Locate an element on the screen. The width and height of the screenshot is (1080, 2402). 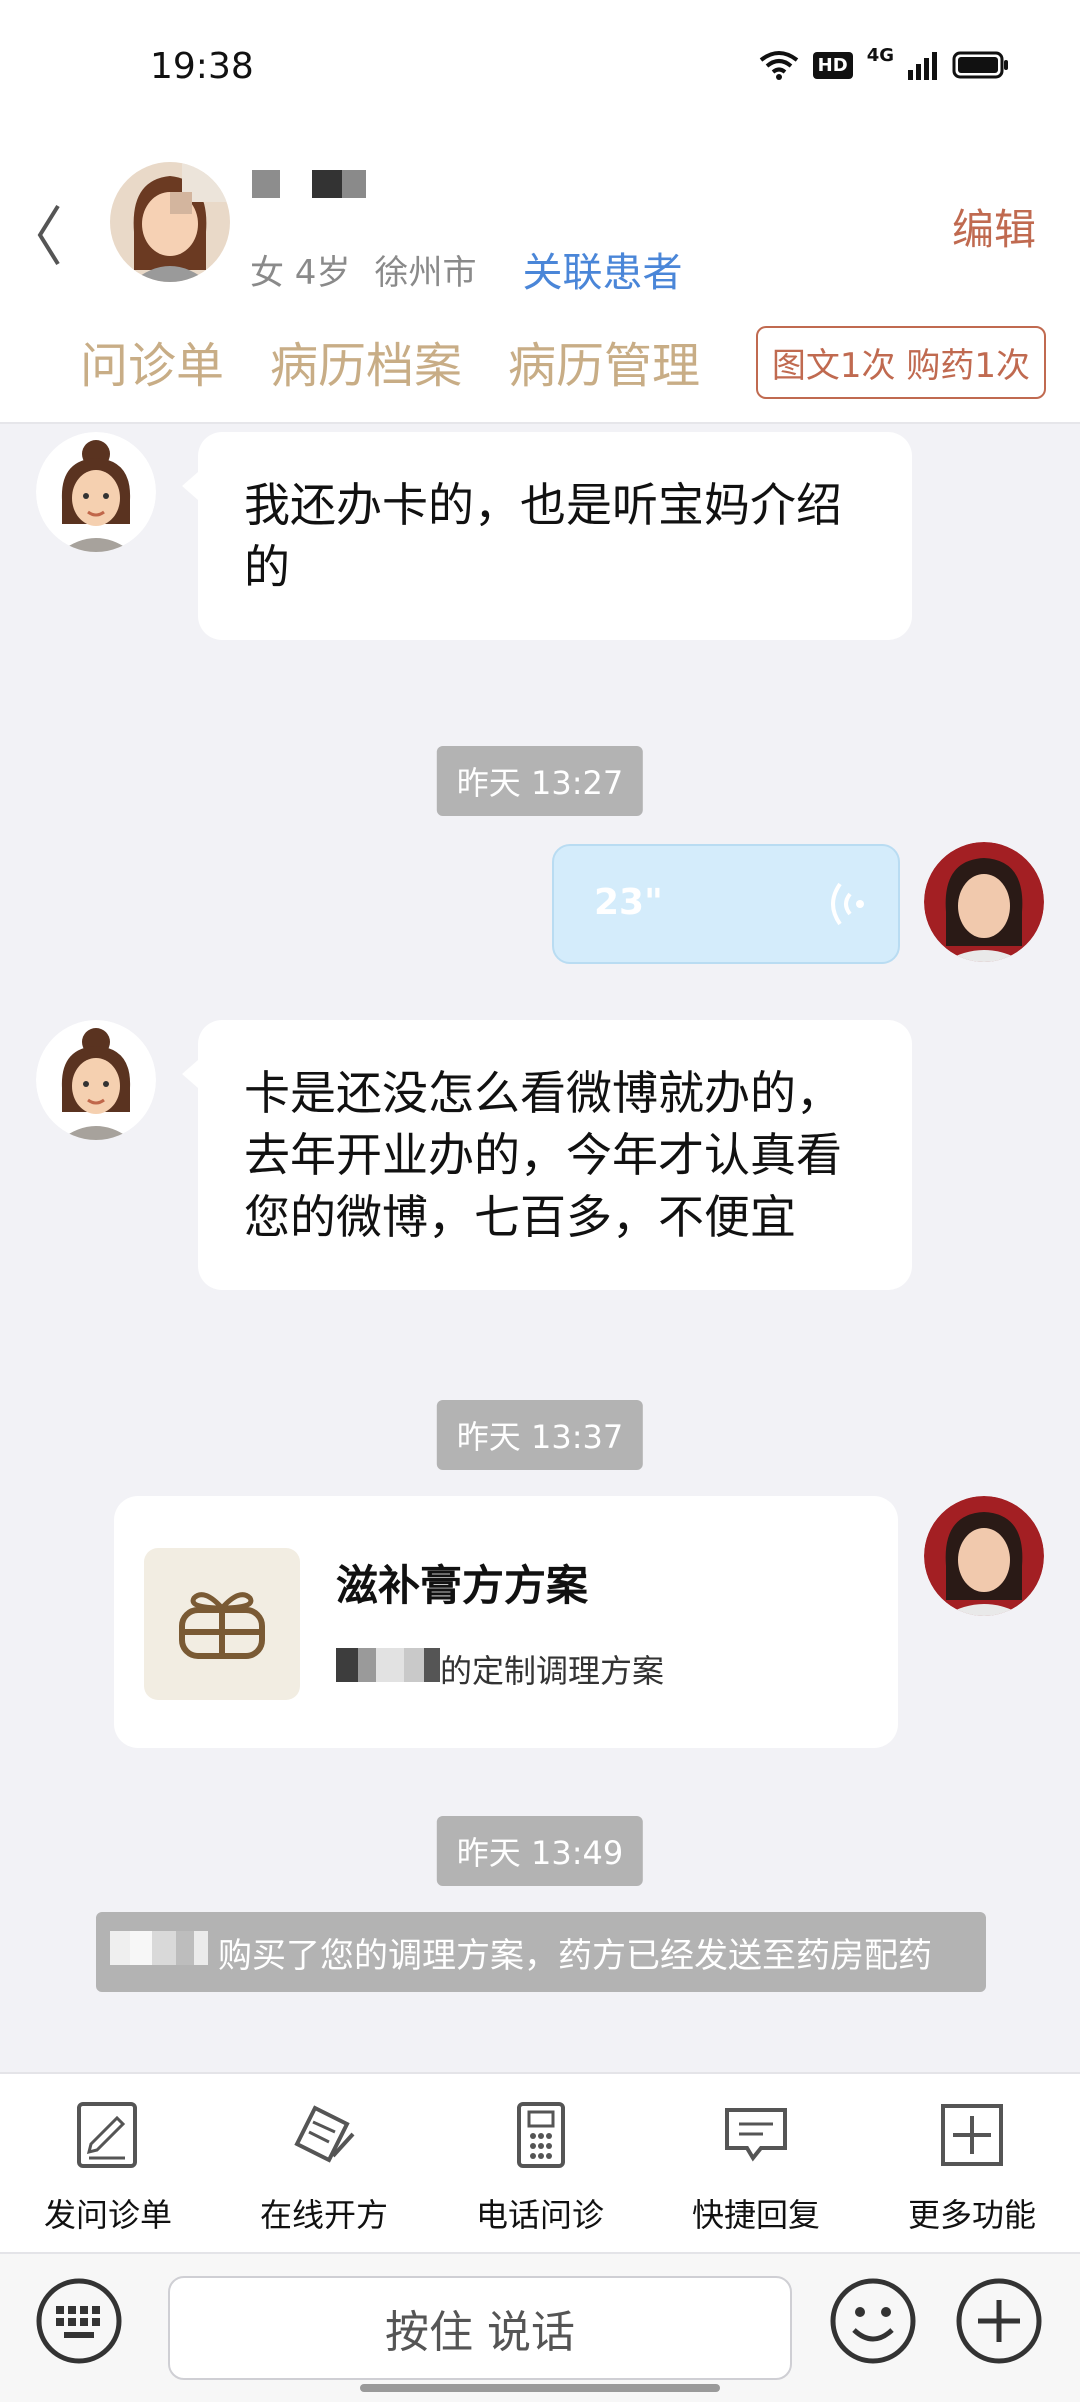
back-arrow-icon is located at coordinates (49, 235).